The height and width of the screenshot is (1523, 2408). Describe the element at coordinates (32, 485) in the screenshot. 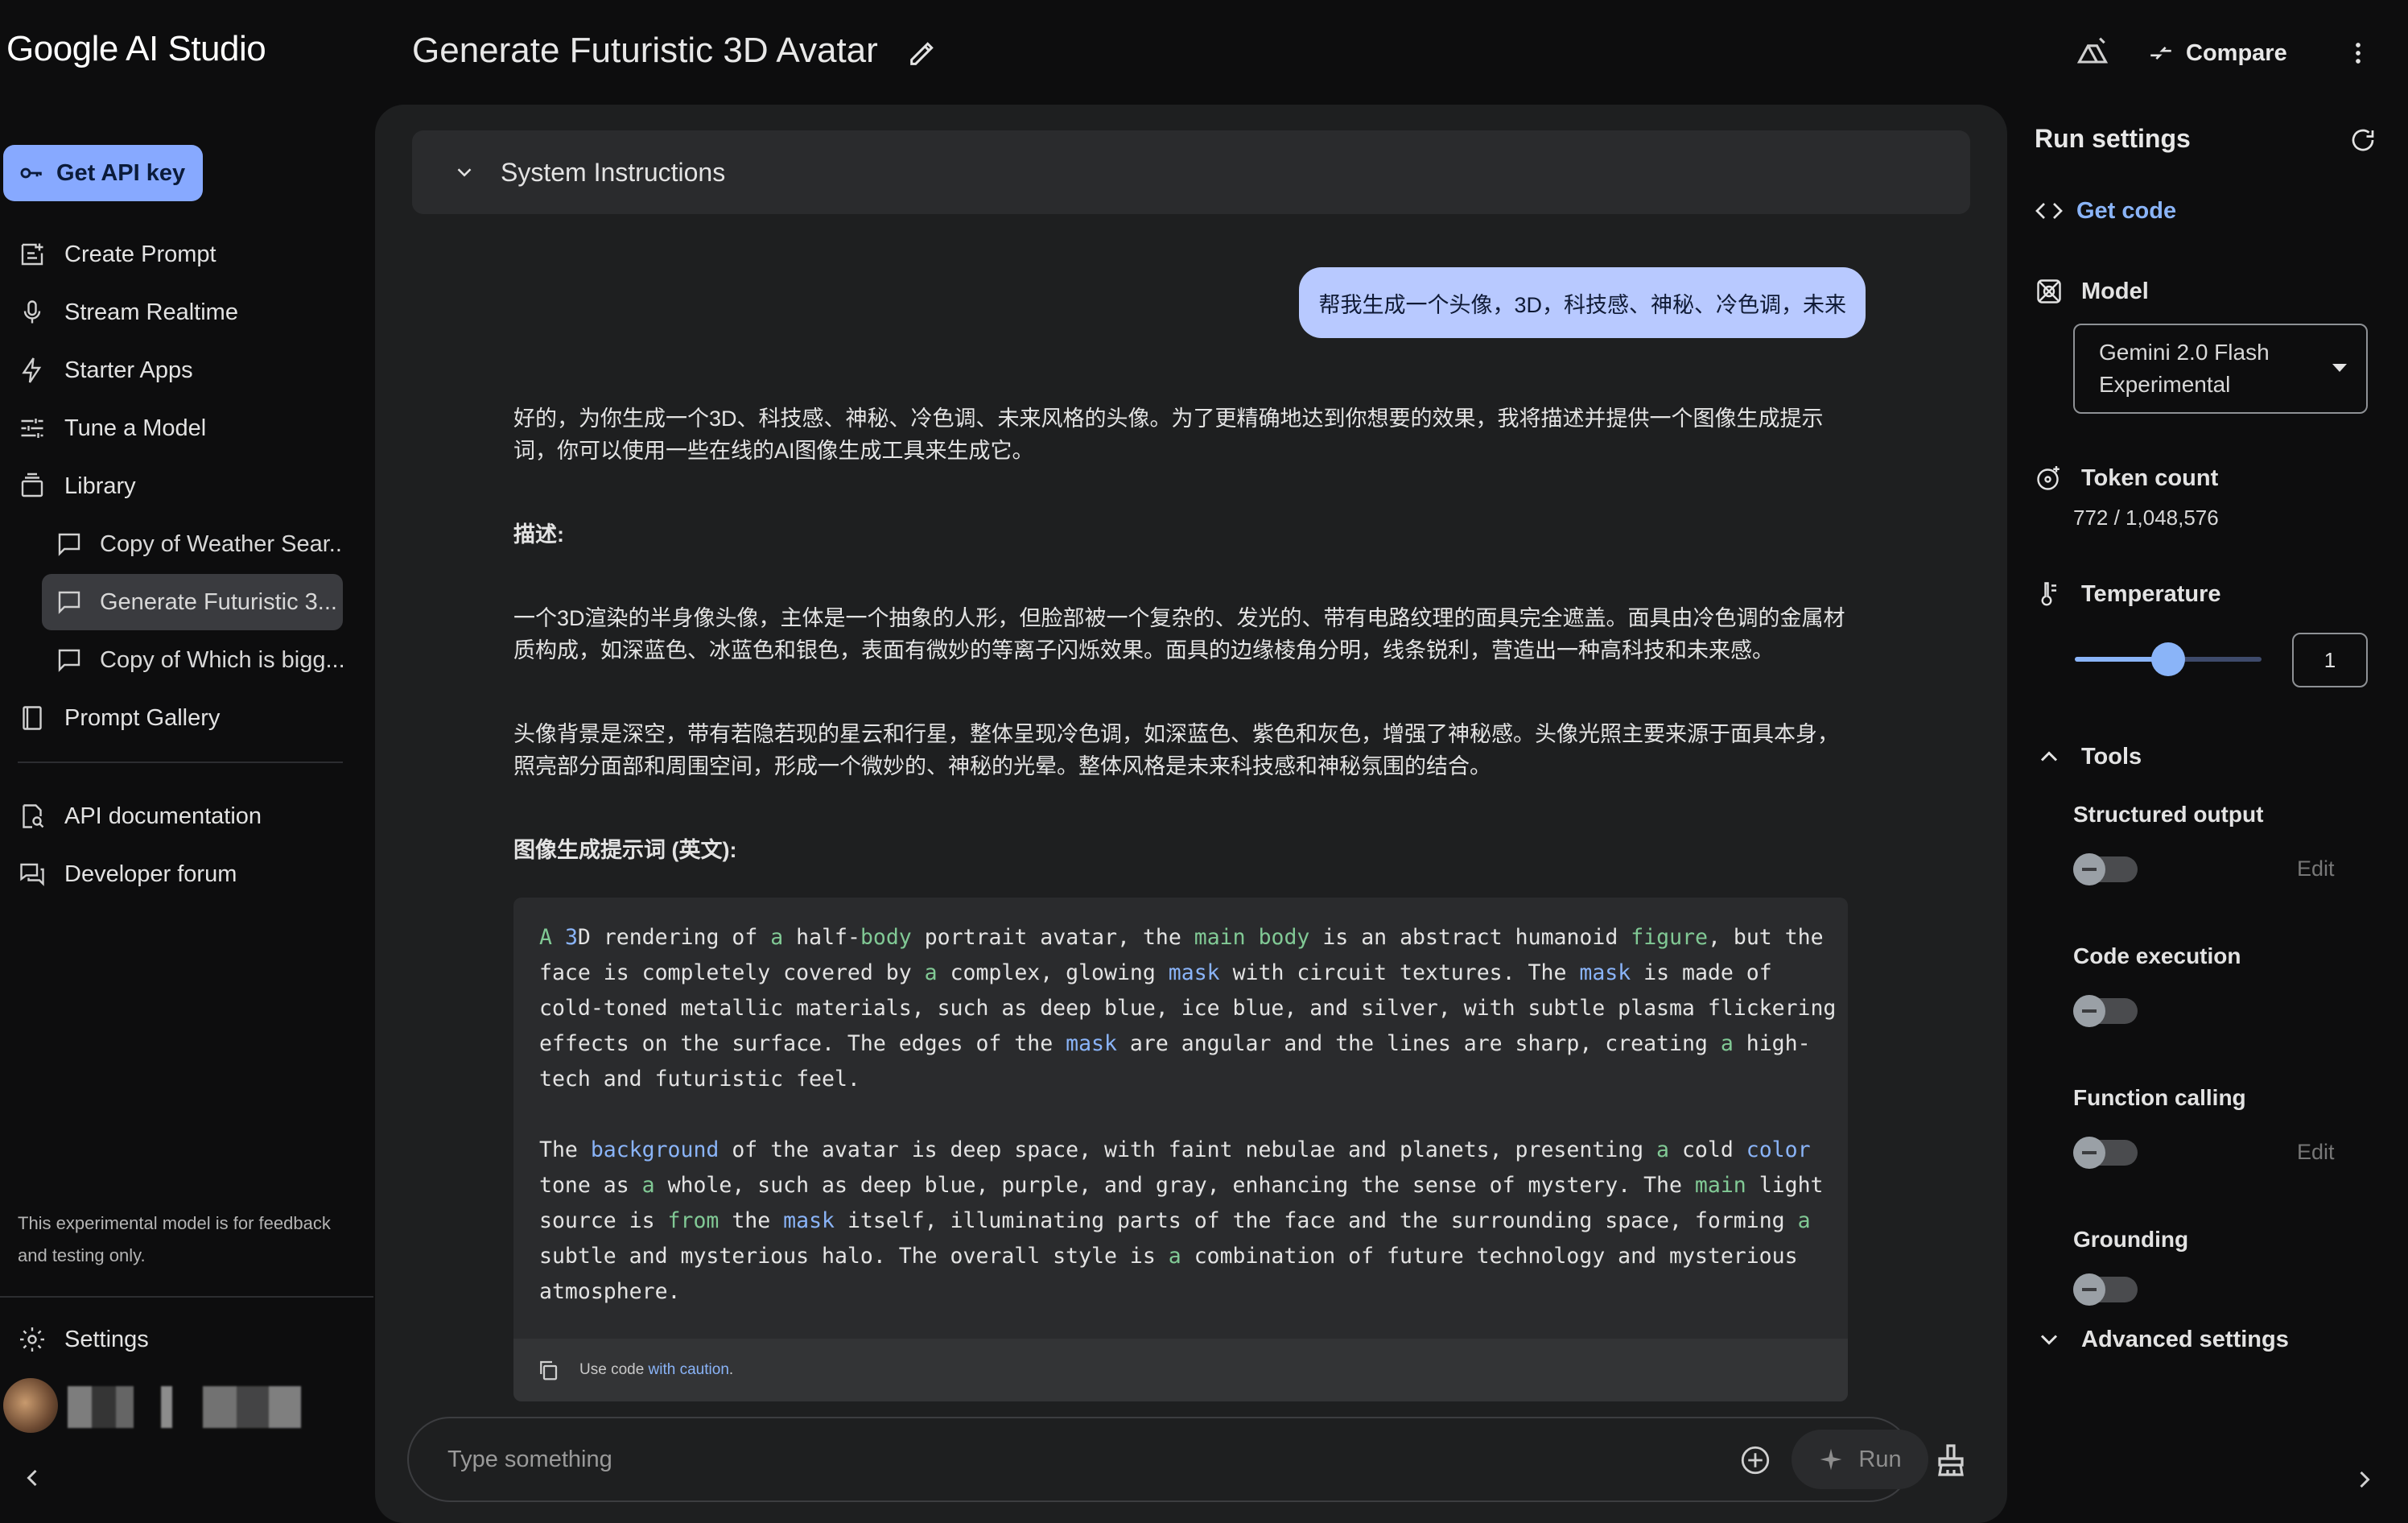

I see `library-icon` at that location.